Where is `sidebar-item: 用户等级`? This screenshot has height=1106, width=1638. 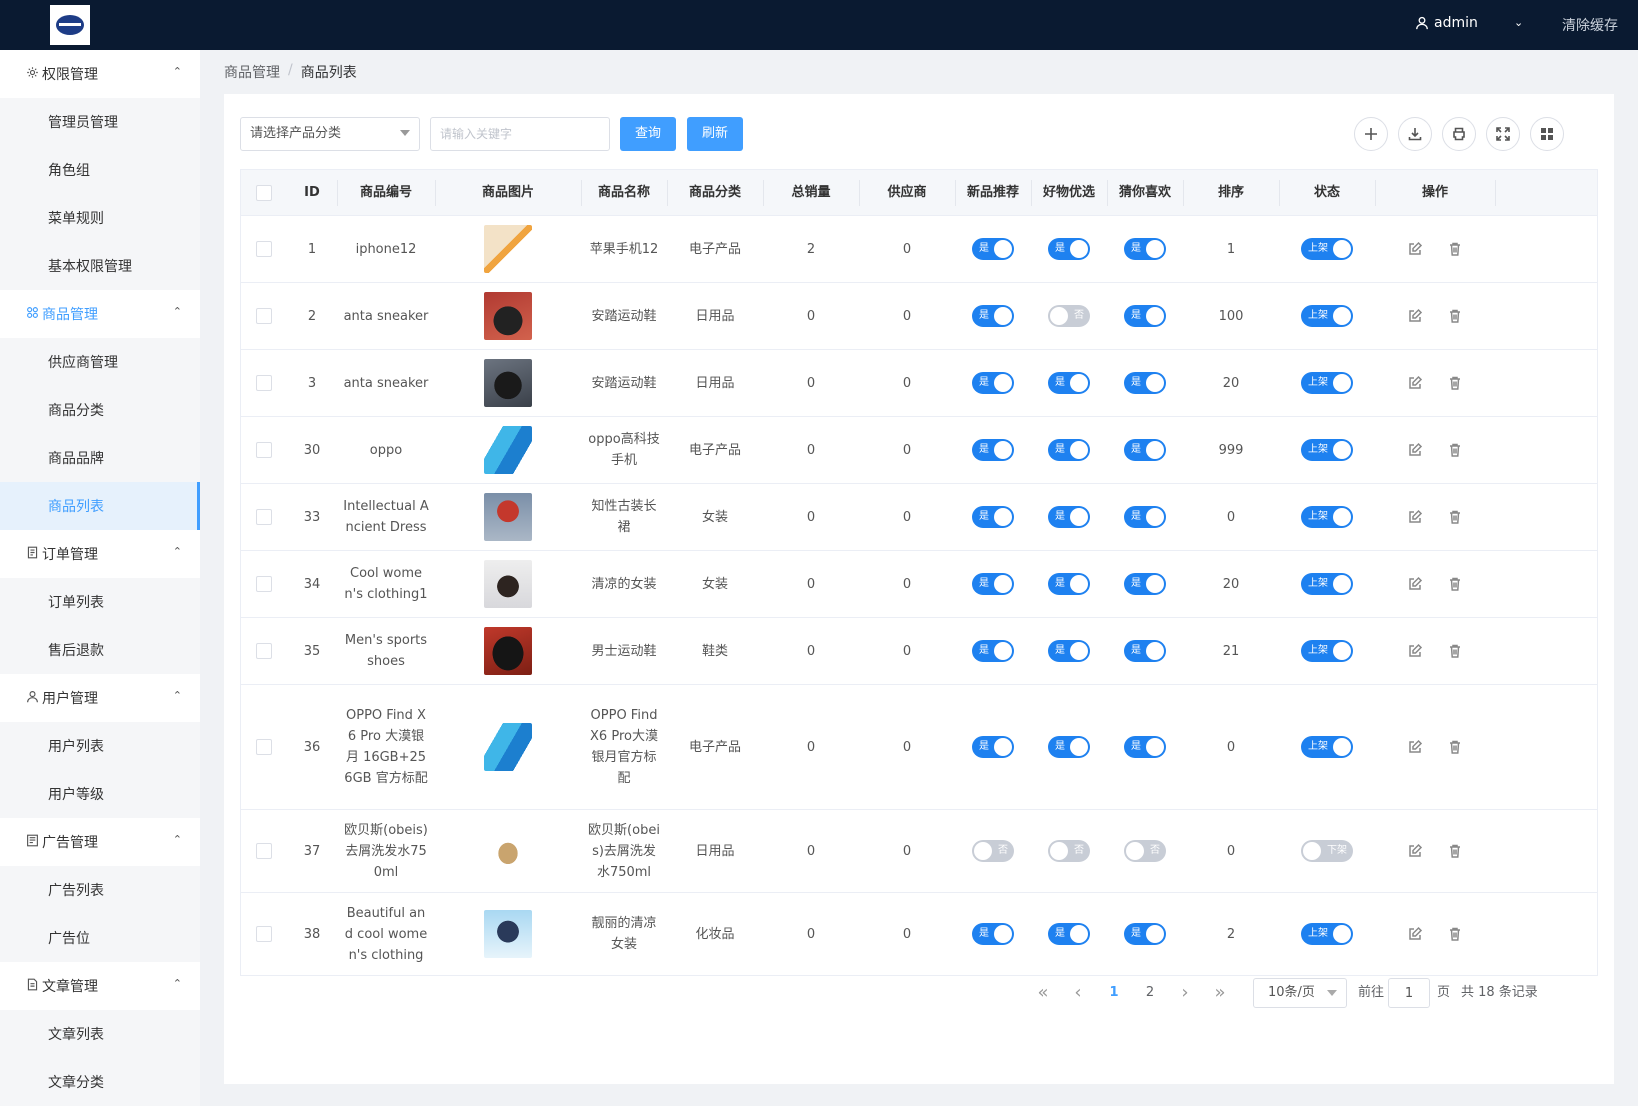
sidebar-item: 用户等级 is located at coordinates (100, 794).